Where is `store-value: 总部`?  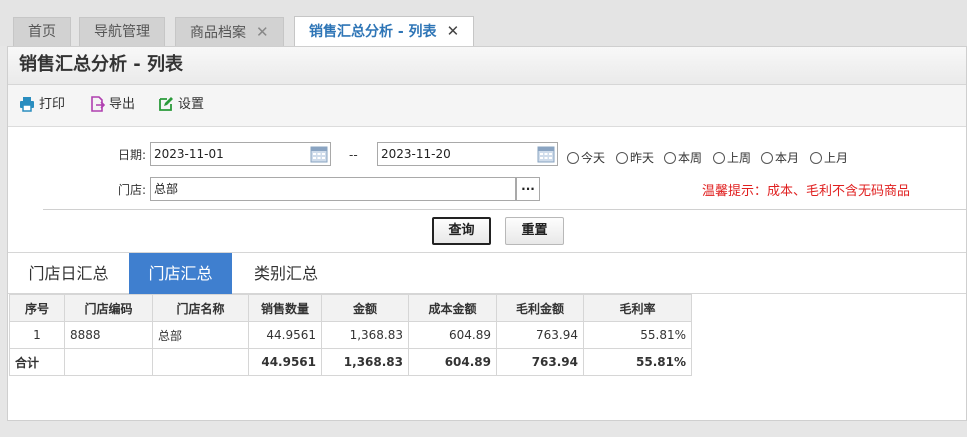
store-value: 总部 is located at coordinates (166, 189).